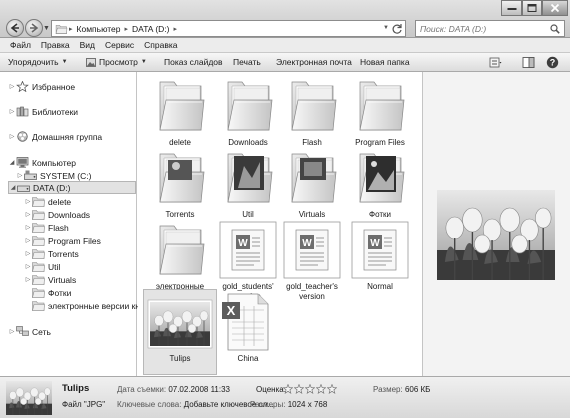  What do you see at coordinates (555, 8) in the screenshot?
I see `close-button` at bounding box center [555, 8].